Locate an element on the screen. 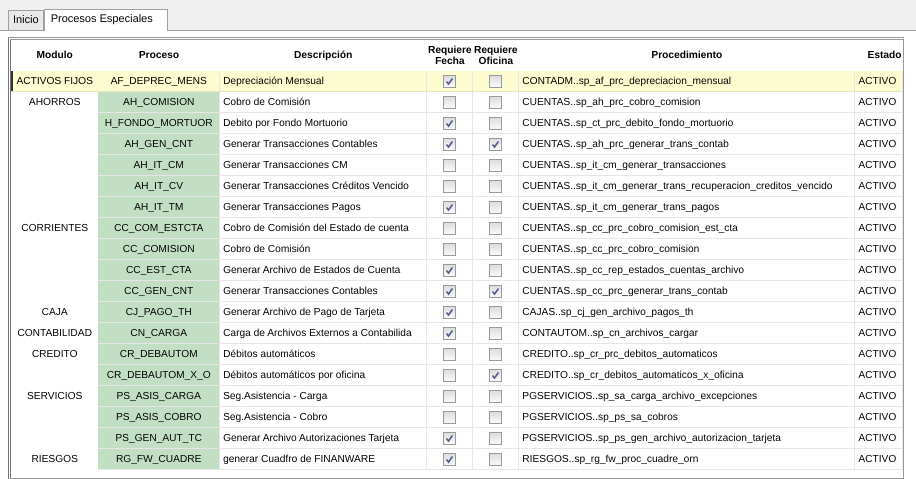  table-cell: CREDITO..sp_cr_debitos_automaticos_x_oficina is located at coordinates (686, 375).